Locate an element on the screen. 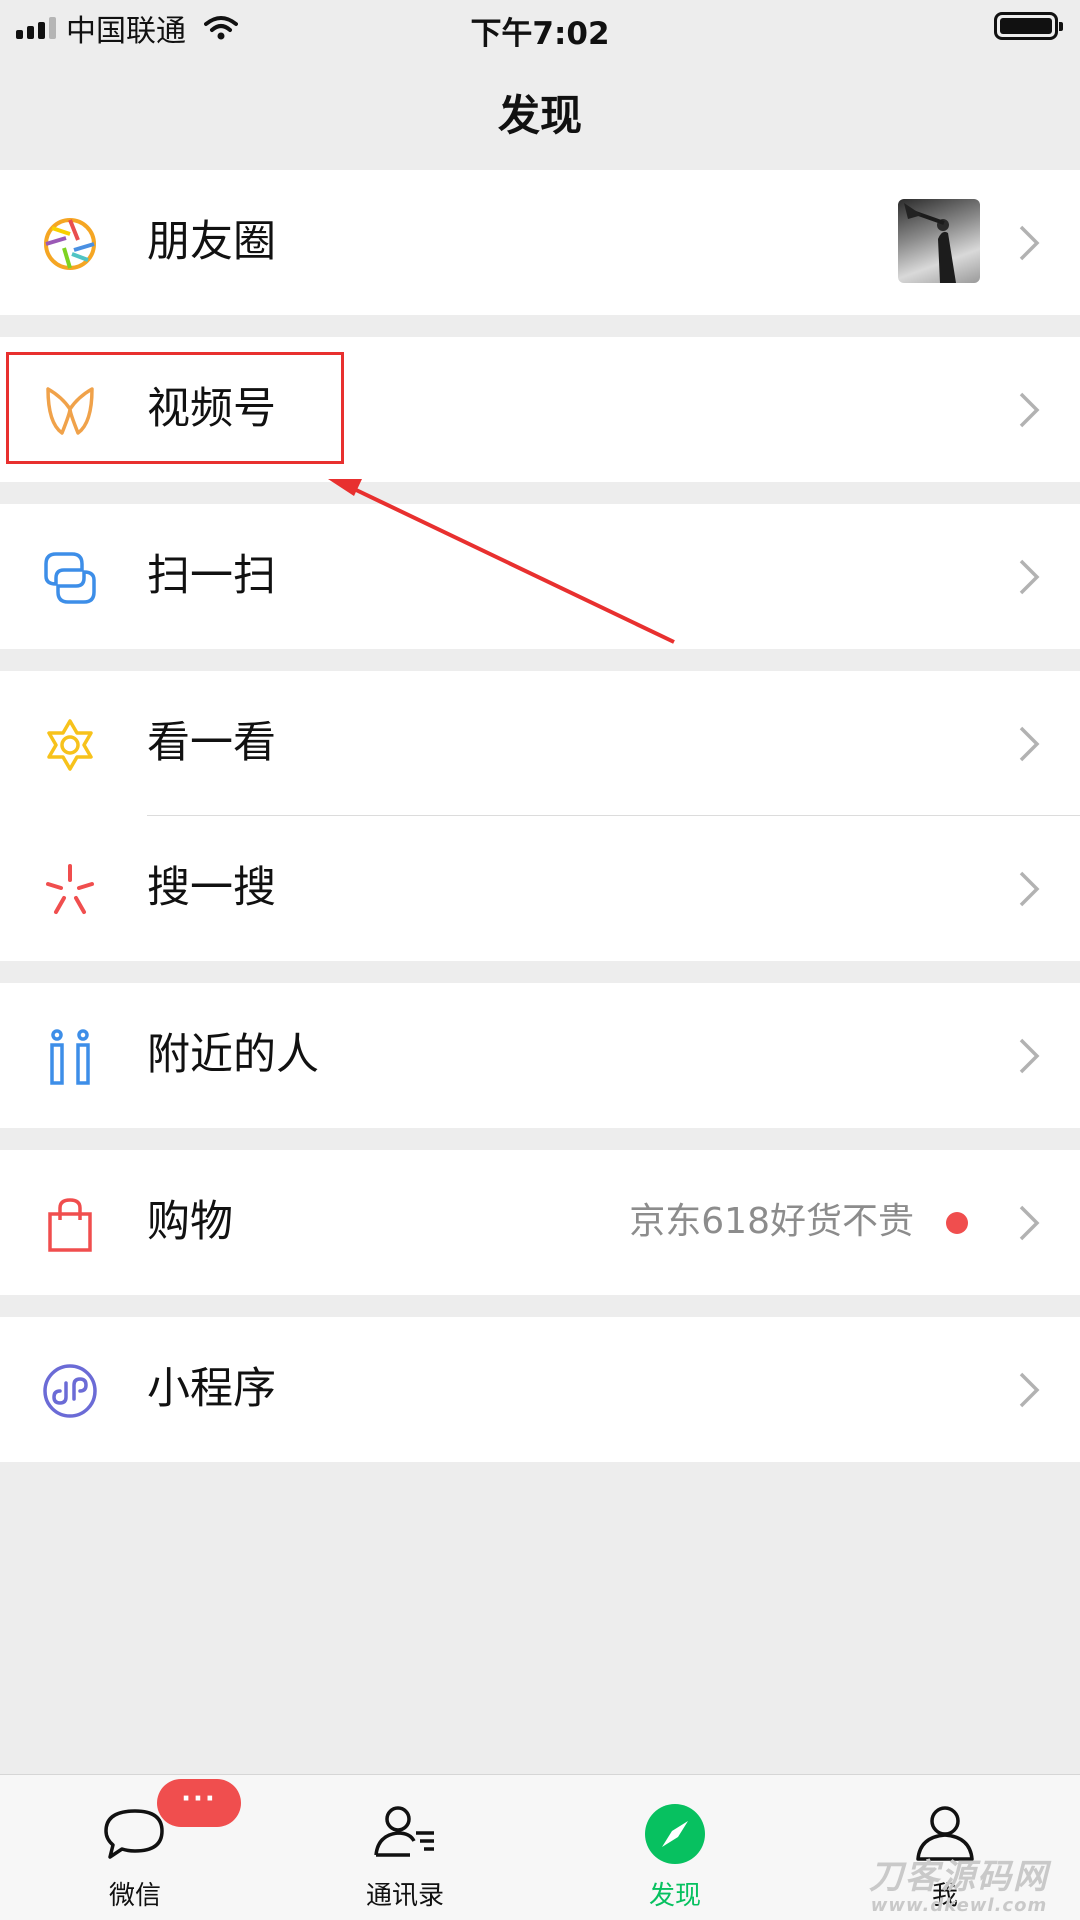  annotation-highlight-box is located at coordinates (175, 408).